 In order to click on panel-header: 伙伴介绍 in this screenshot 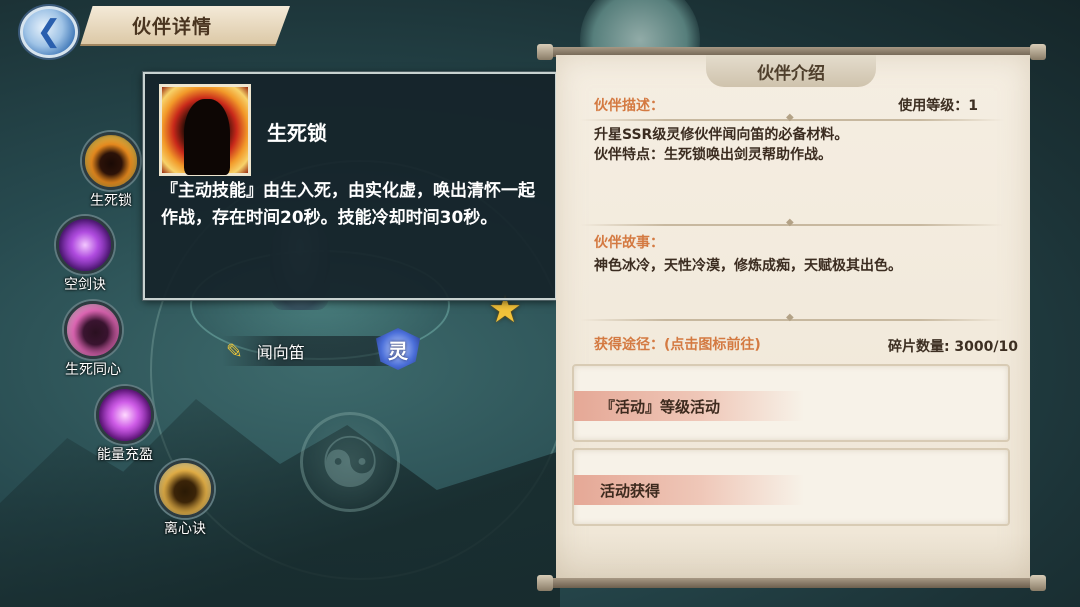, I will do `click(791, 71)`.